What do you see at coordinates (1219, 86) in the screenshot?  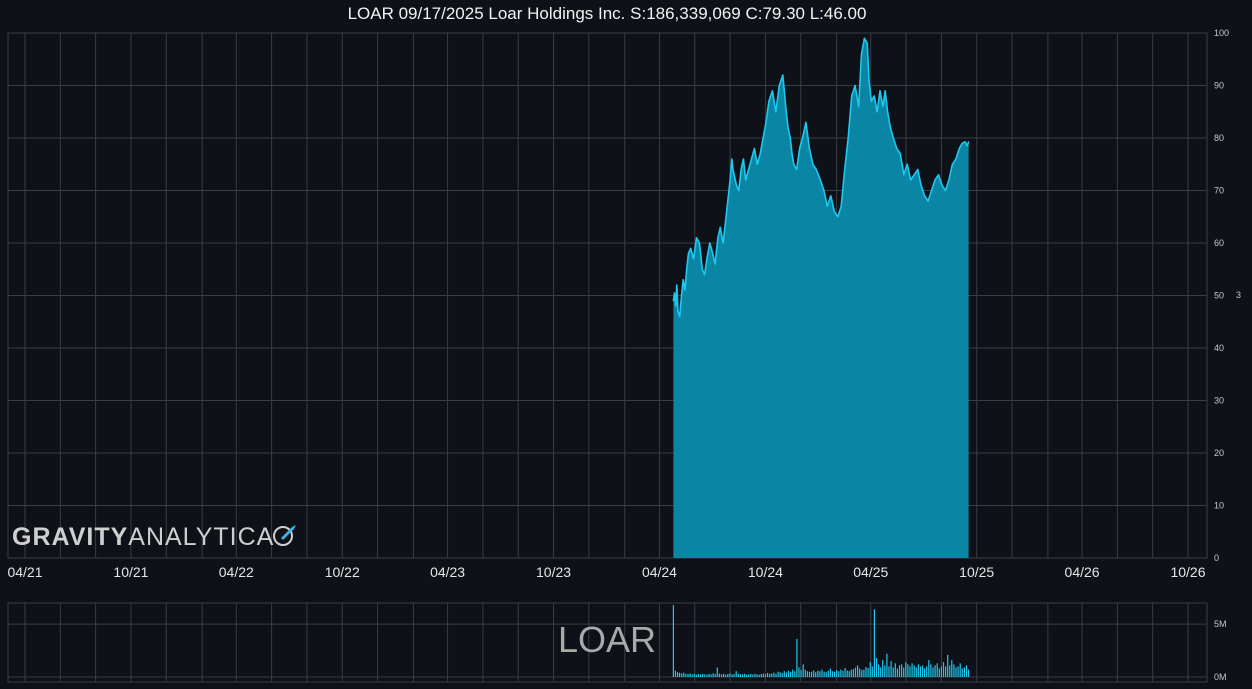 I see `price-y-tick-label: 90` at bounding box center [1219, 86].